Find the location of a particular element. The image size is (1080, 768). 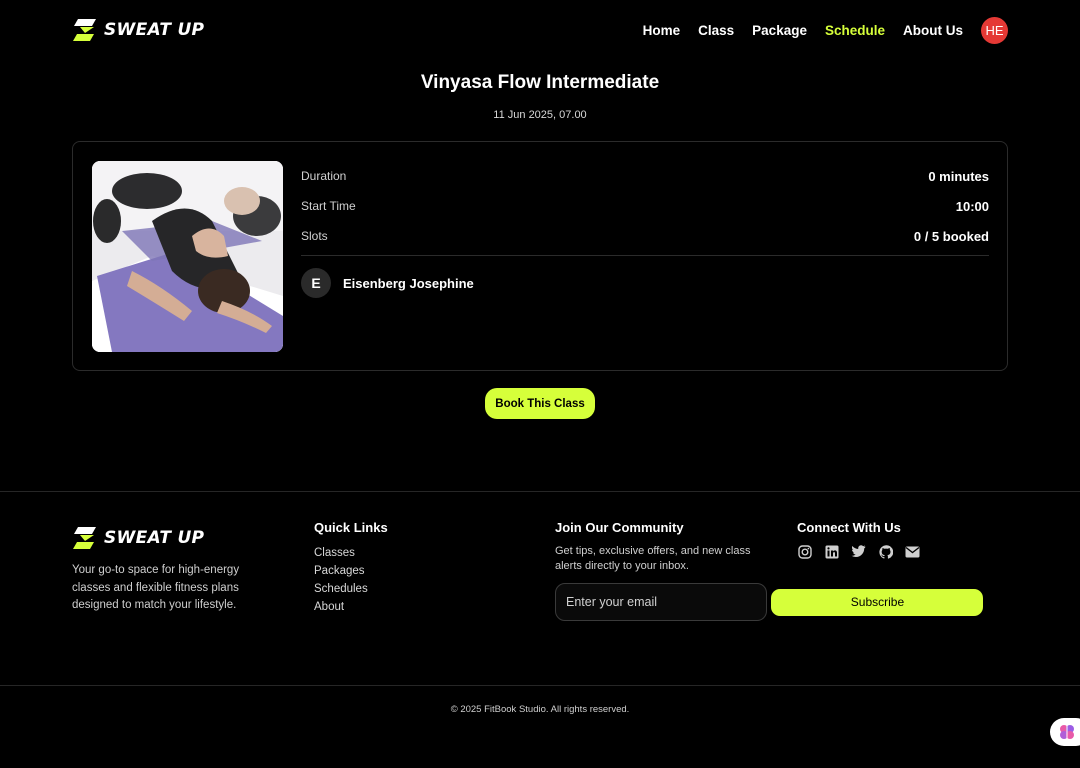

subscribe-button: Subscribe is located at coordinates (877, 602).